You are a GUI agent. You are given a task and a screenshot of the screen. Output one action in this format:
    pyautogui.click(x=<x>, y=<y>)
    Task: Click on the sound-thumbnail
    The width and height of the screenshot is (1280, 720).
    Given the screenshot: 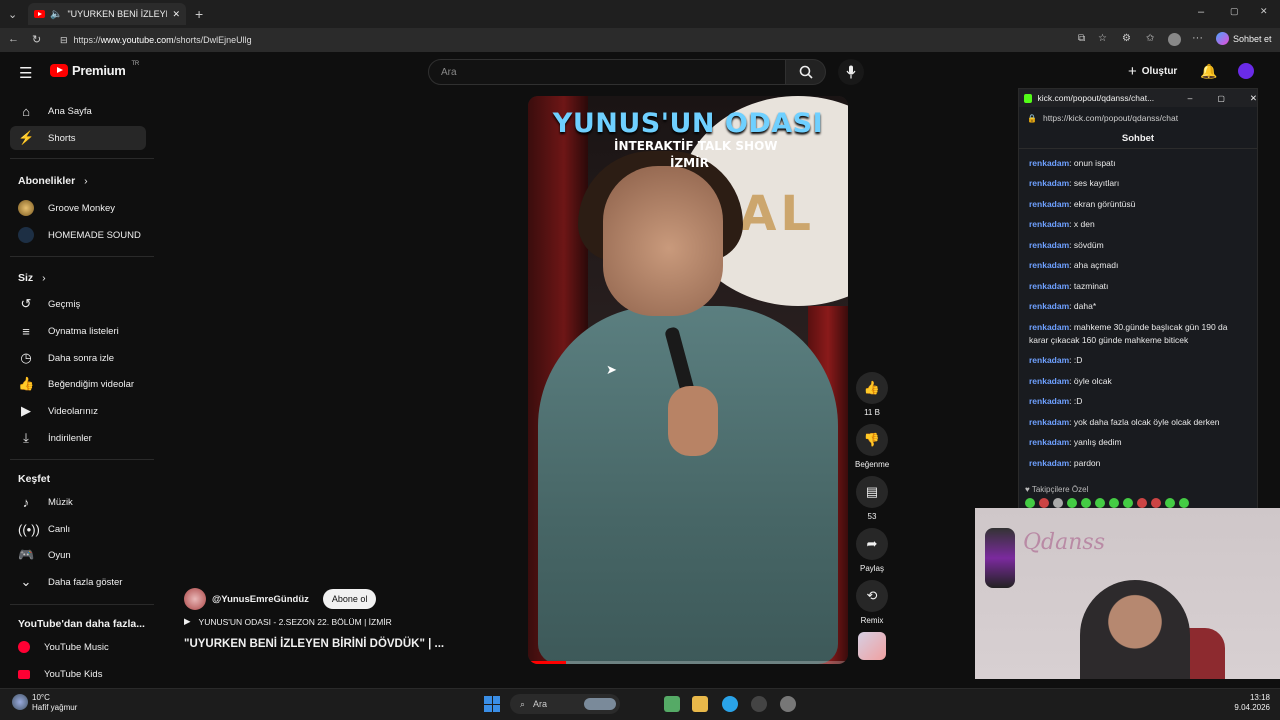 What is the action you would take?
    pyautogui.click(x=872, y=646)
    